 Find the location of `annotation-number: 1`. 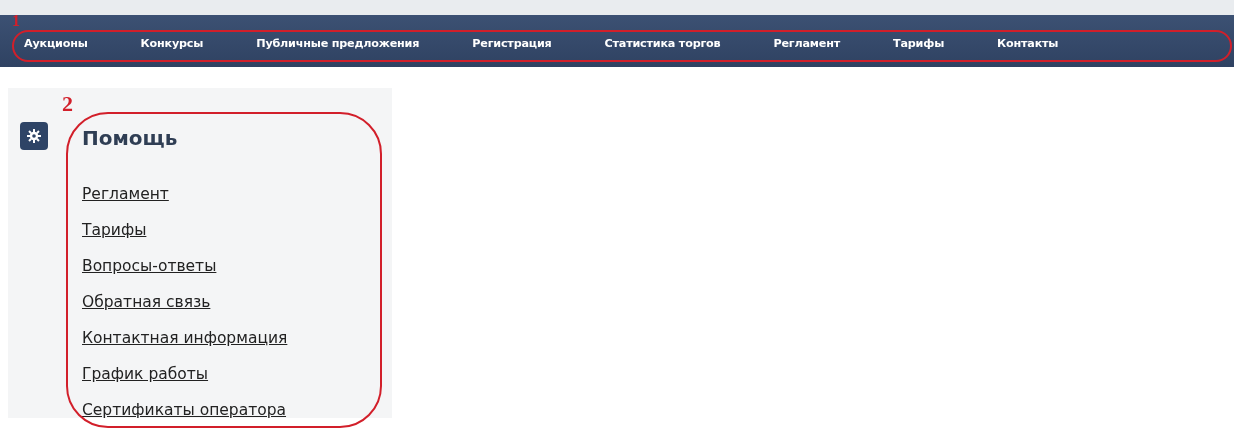

annotation-number: 1 is located at coordinates (16, 21).